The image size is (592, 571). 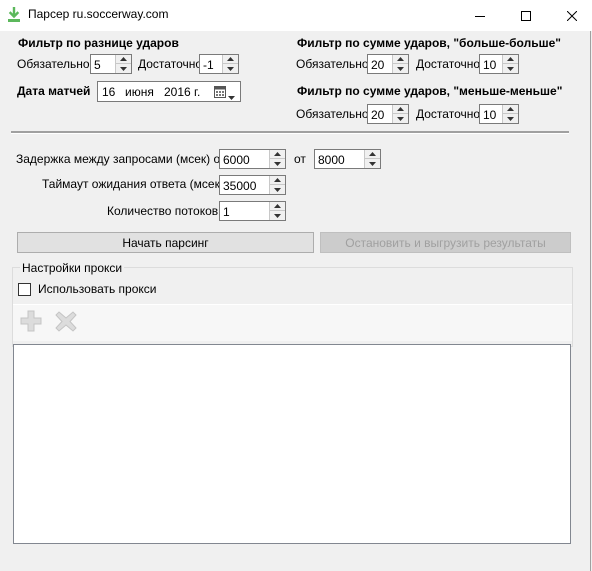 What do you see at coordinates (72, 268) in the screenshot?
I see `proxy-settings-title: Настройки прокси` at bounding box center [72, 268].